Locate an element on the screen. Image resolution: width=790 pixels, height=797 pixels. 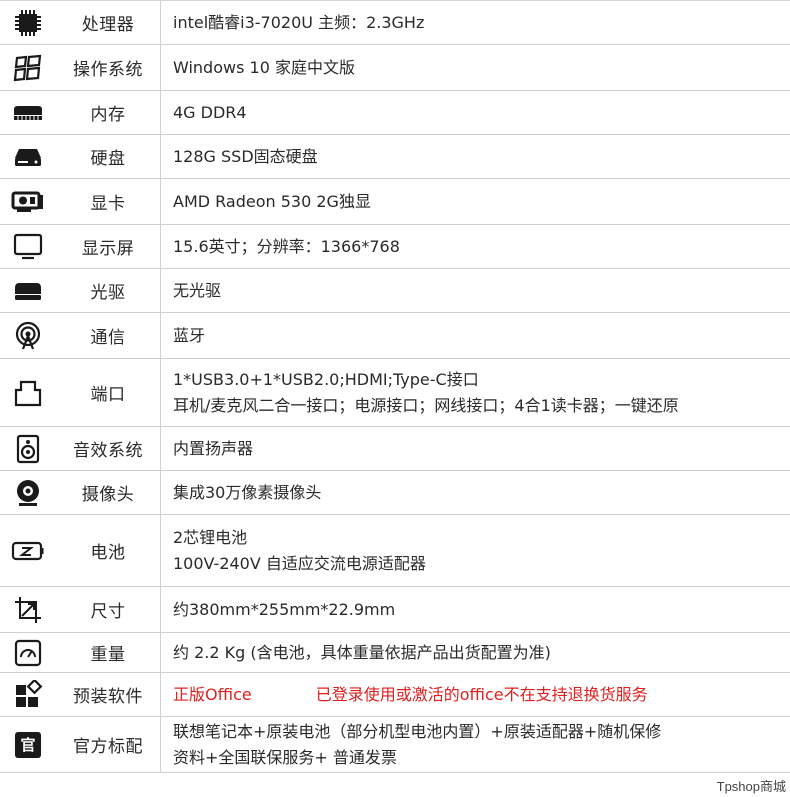
bluetooth-signal-icon is located at coordinates (28, 335).